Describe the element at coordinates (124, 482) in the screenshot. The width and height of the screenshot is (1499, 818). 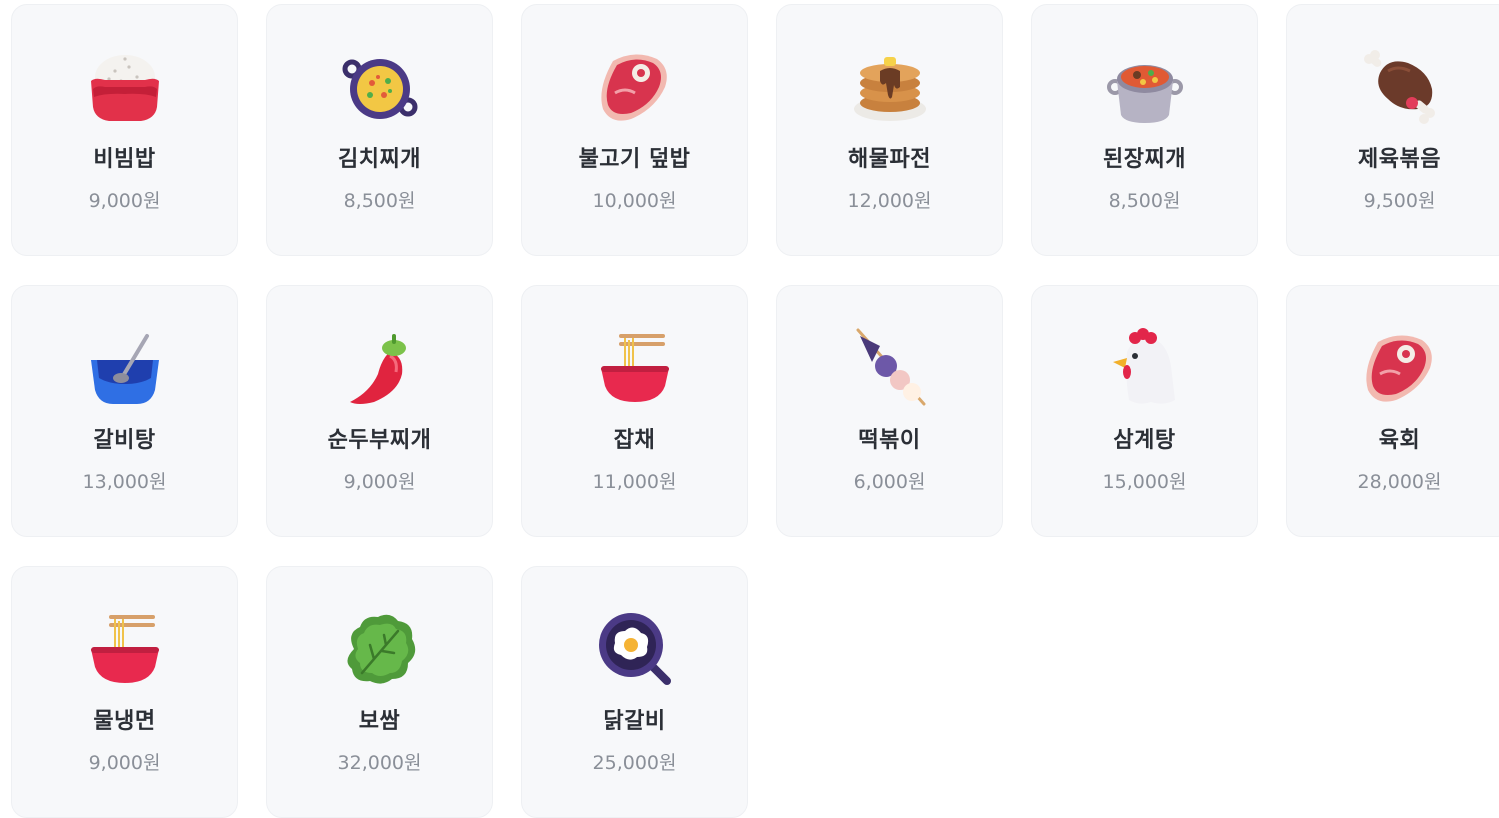
I see `menu-item-price: 13,000원` at that location.